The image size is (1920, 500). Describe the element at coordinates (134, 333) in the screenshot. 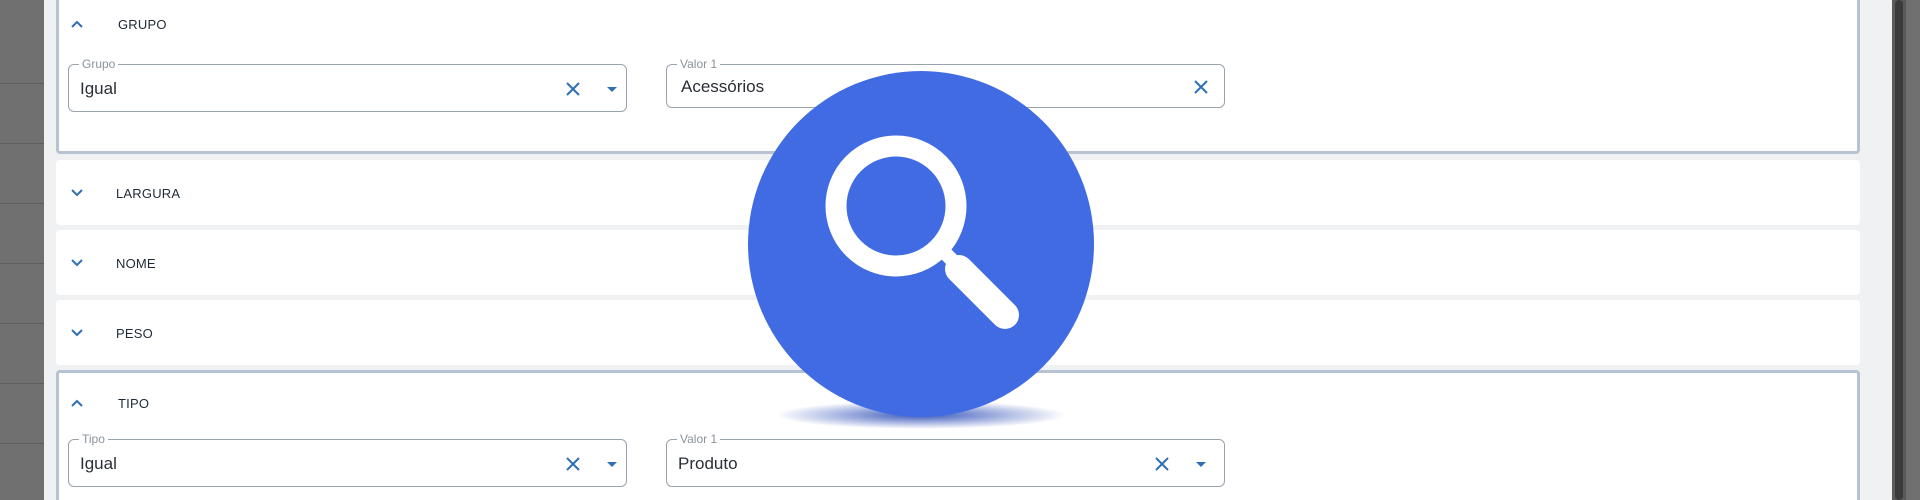

I see `section-title: PESO` at that location.